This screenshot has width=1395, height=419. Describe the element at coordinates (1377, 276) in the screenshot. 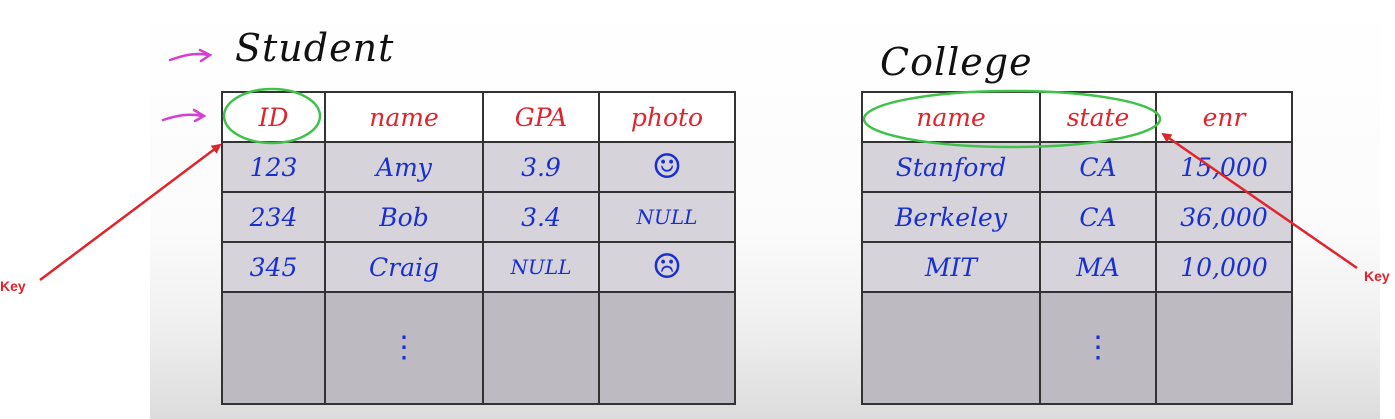

I see `key-label-right: Key` at that location.